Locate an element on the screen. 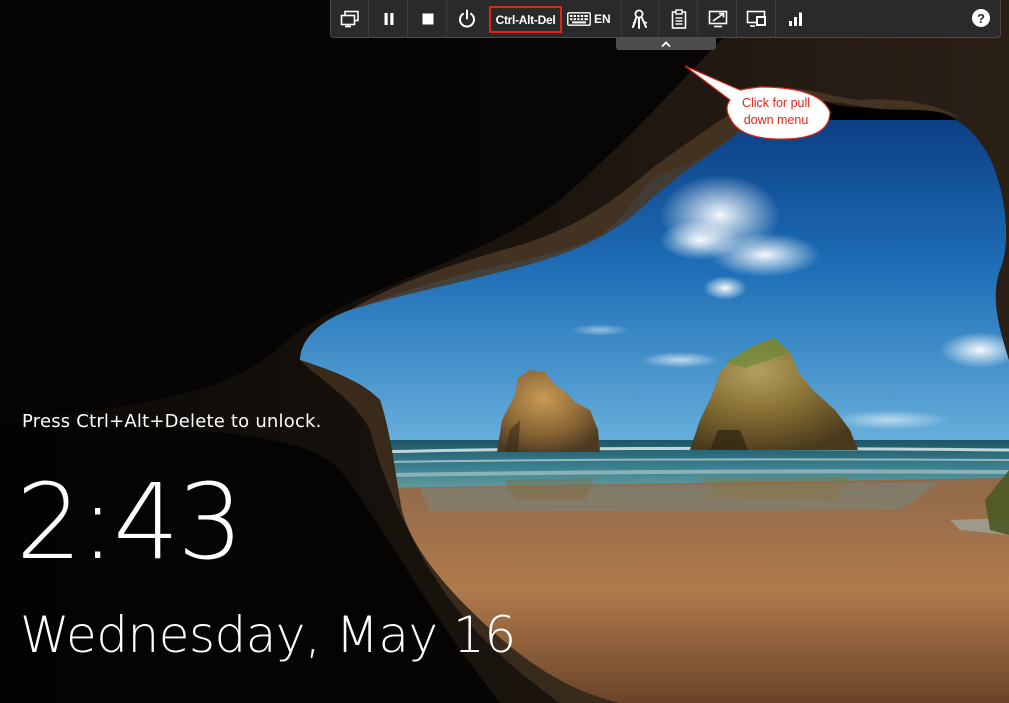  clock-date: Wednesday, May 16 is located at coordinates (268, 635).